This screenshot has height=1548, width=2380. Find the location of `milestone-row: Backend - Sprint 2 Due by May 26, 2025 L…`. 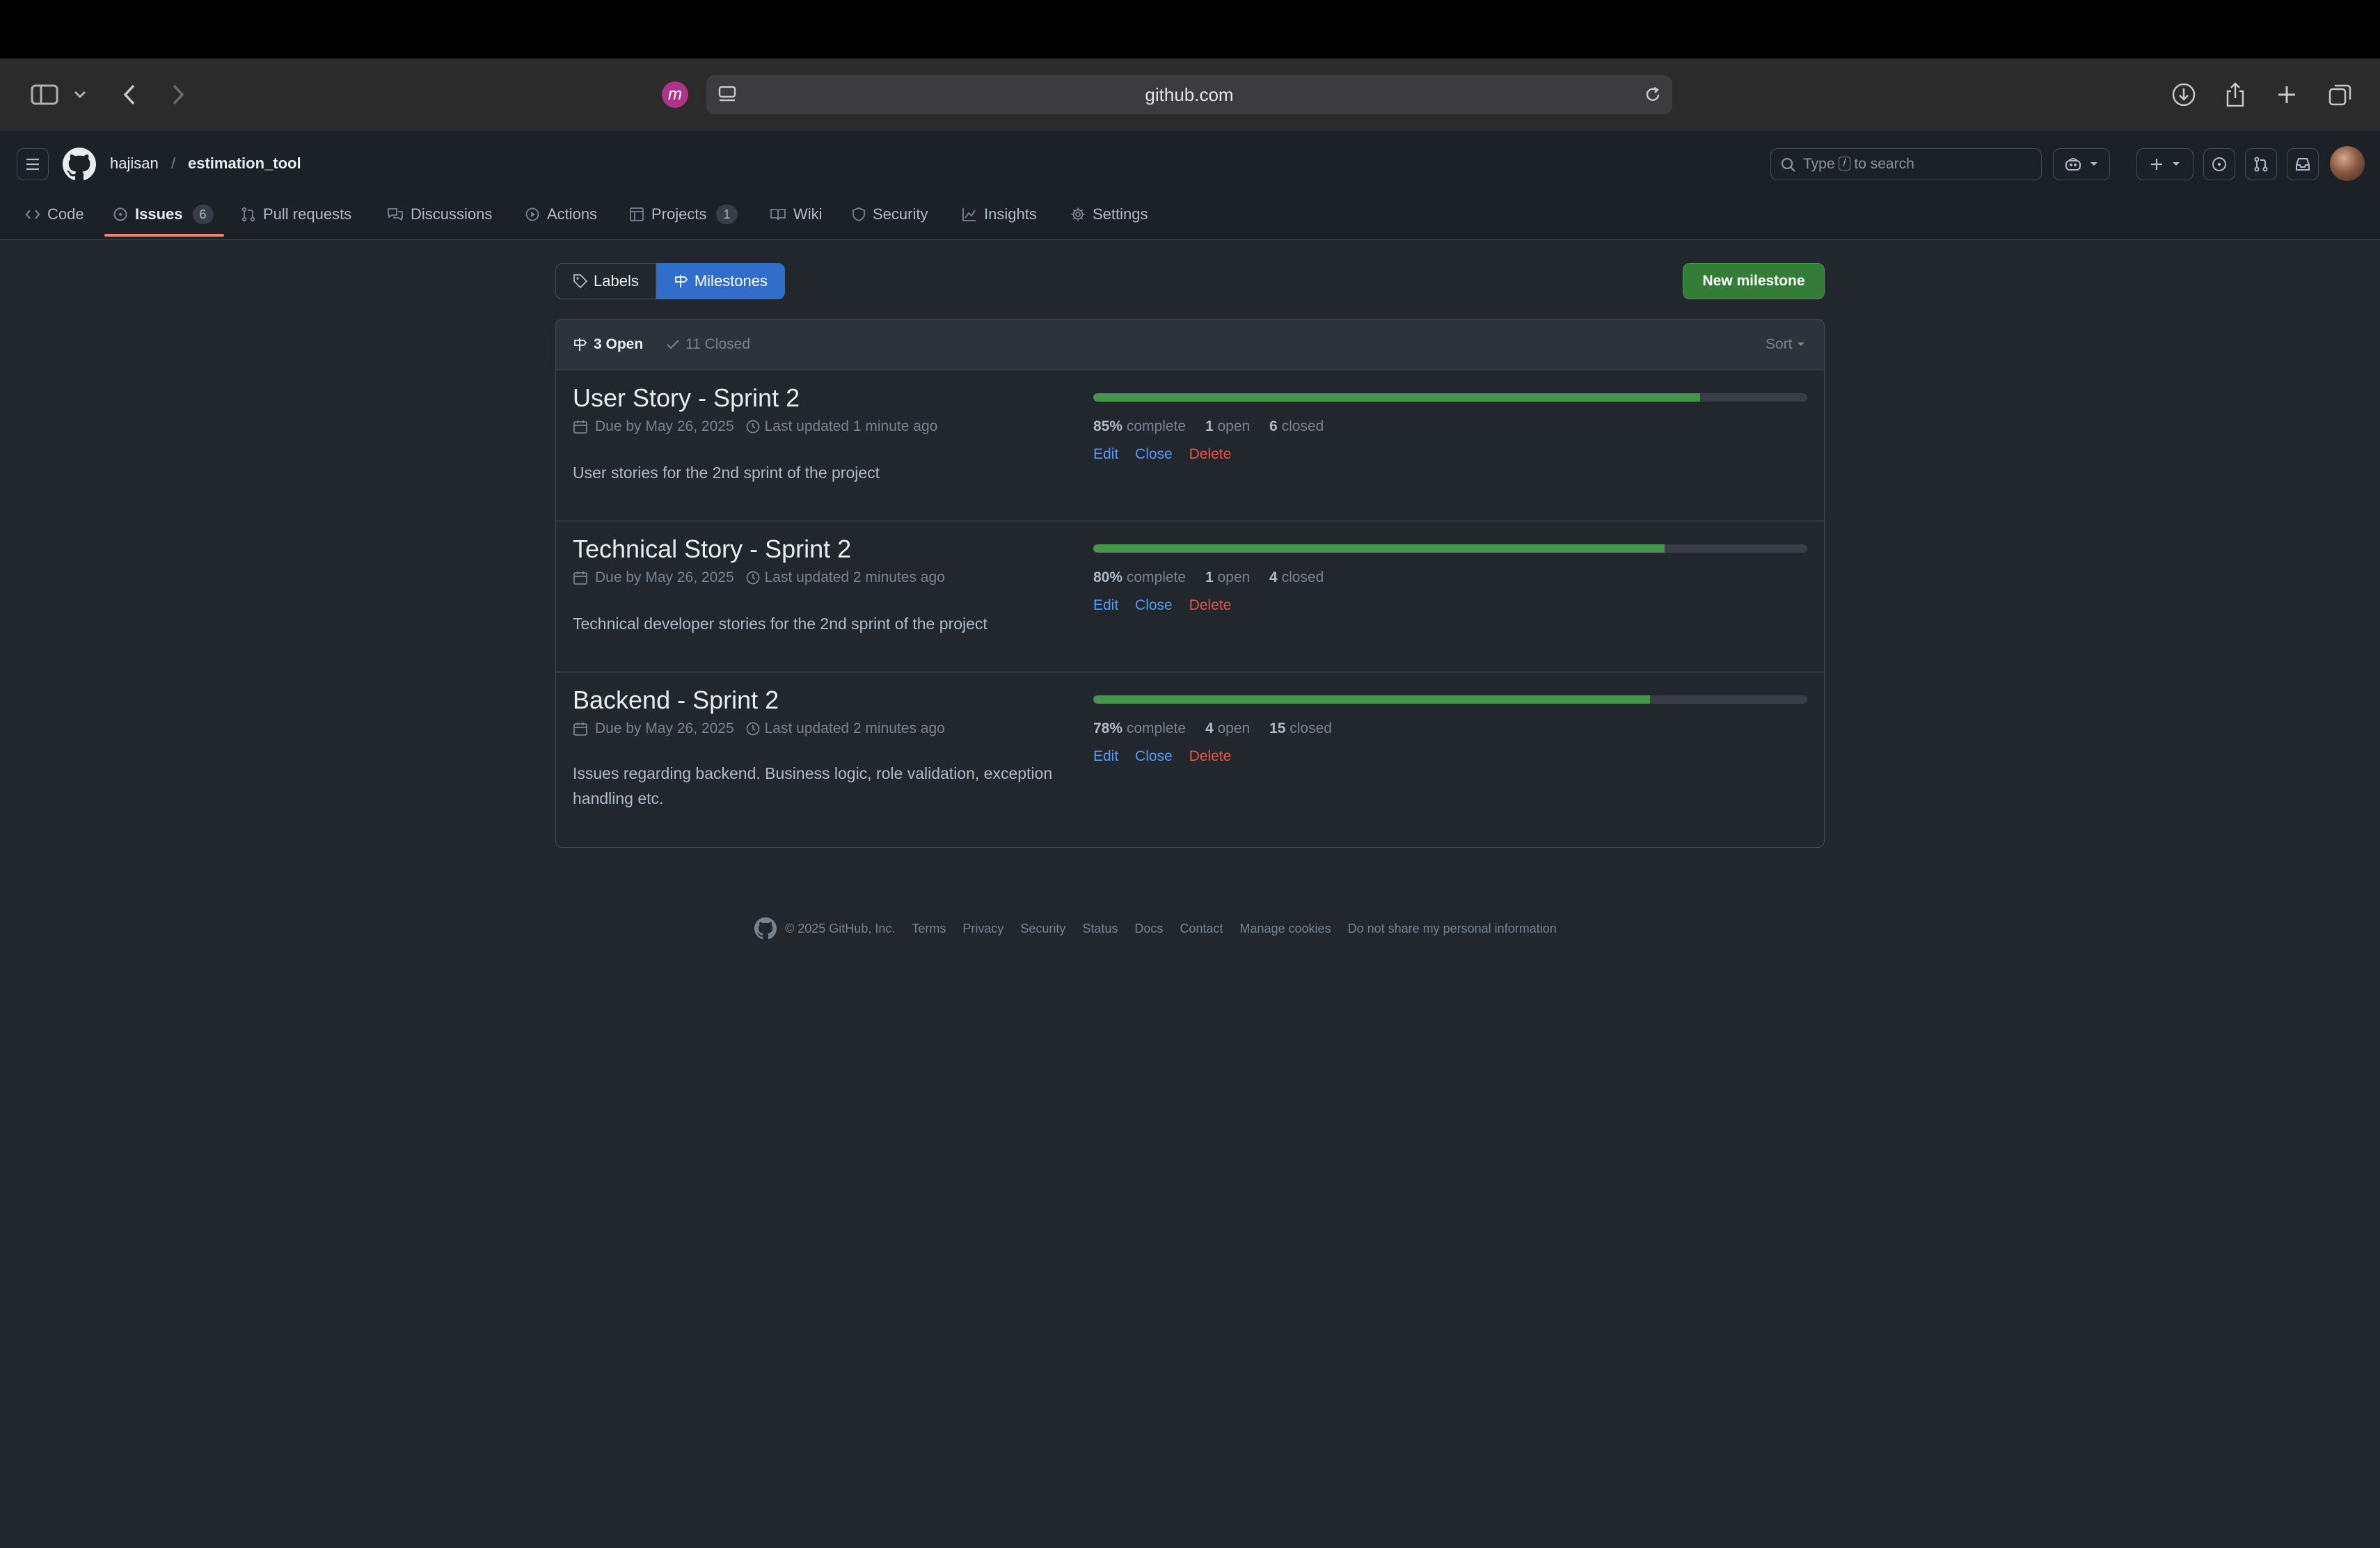

milestone-row: Backend - Sprint 2 Due by May 26, 2025 L… is located at coordinates (1190, 759).